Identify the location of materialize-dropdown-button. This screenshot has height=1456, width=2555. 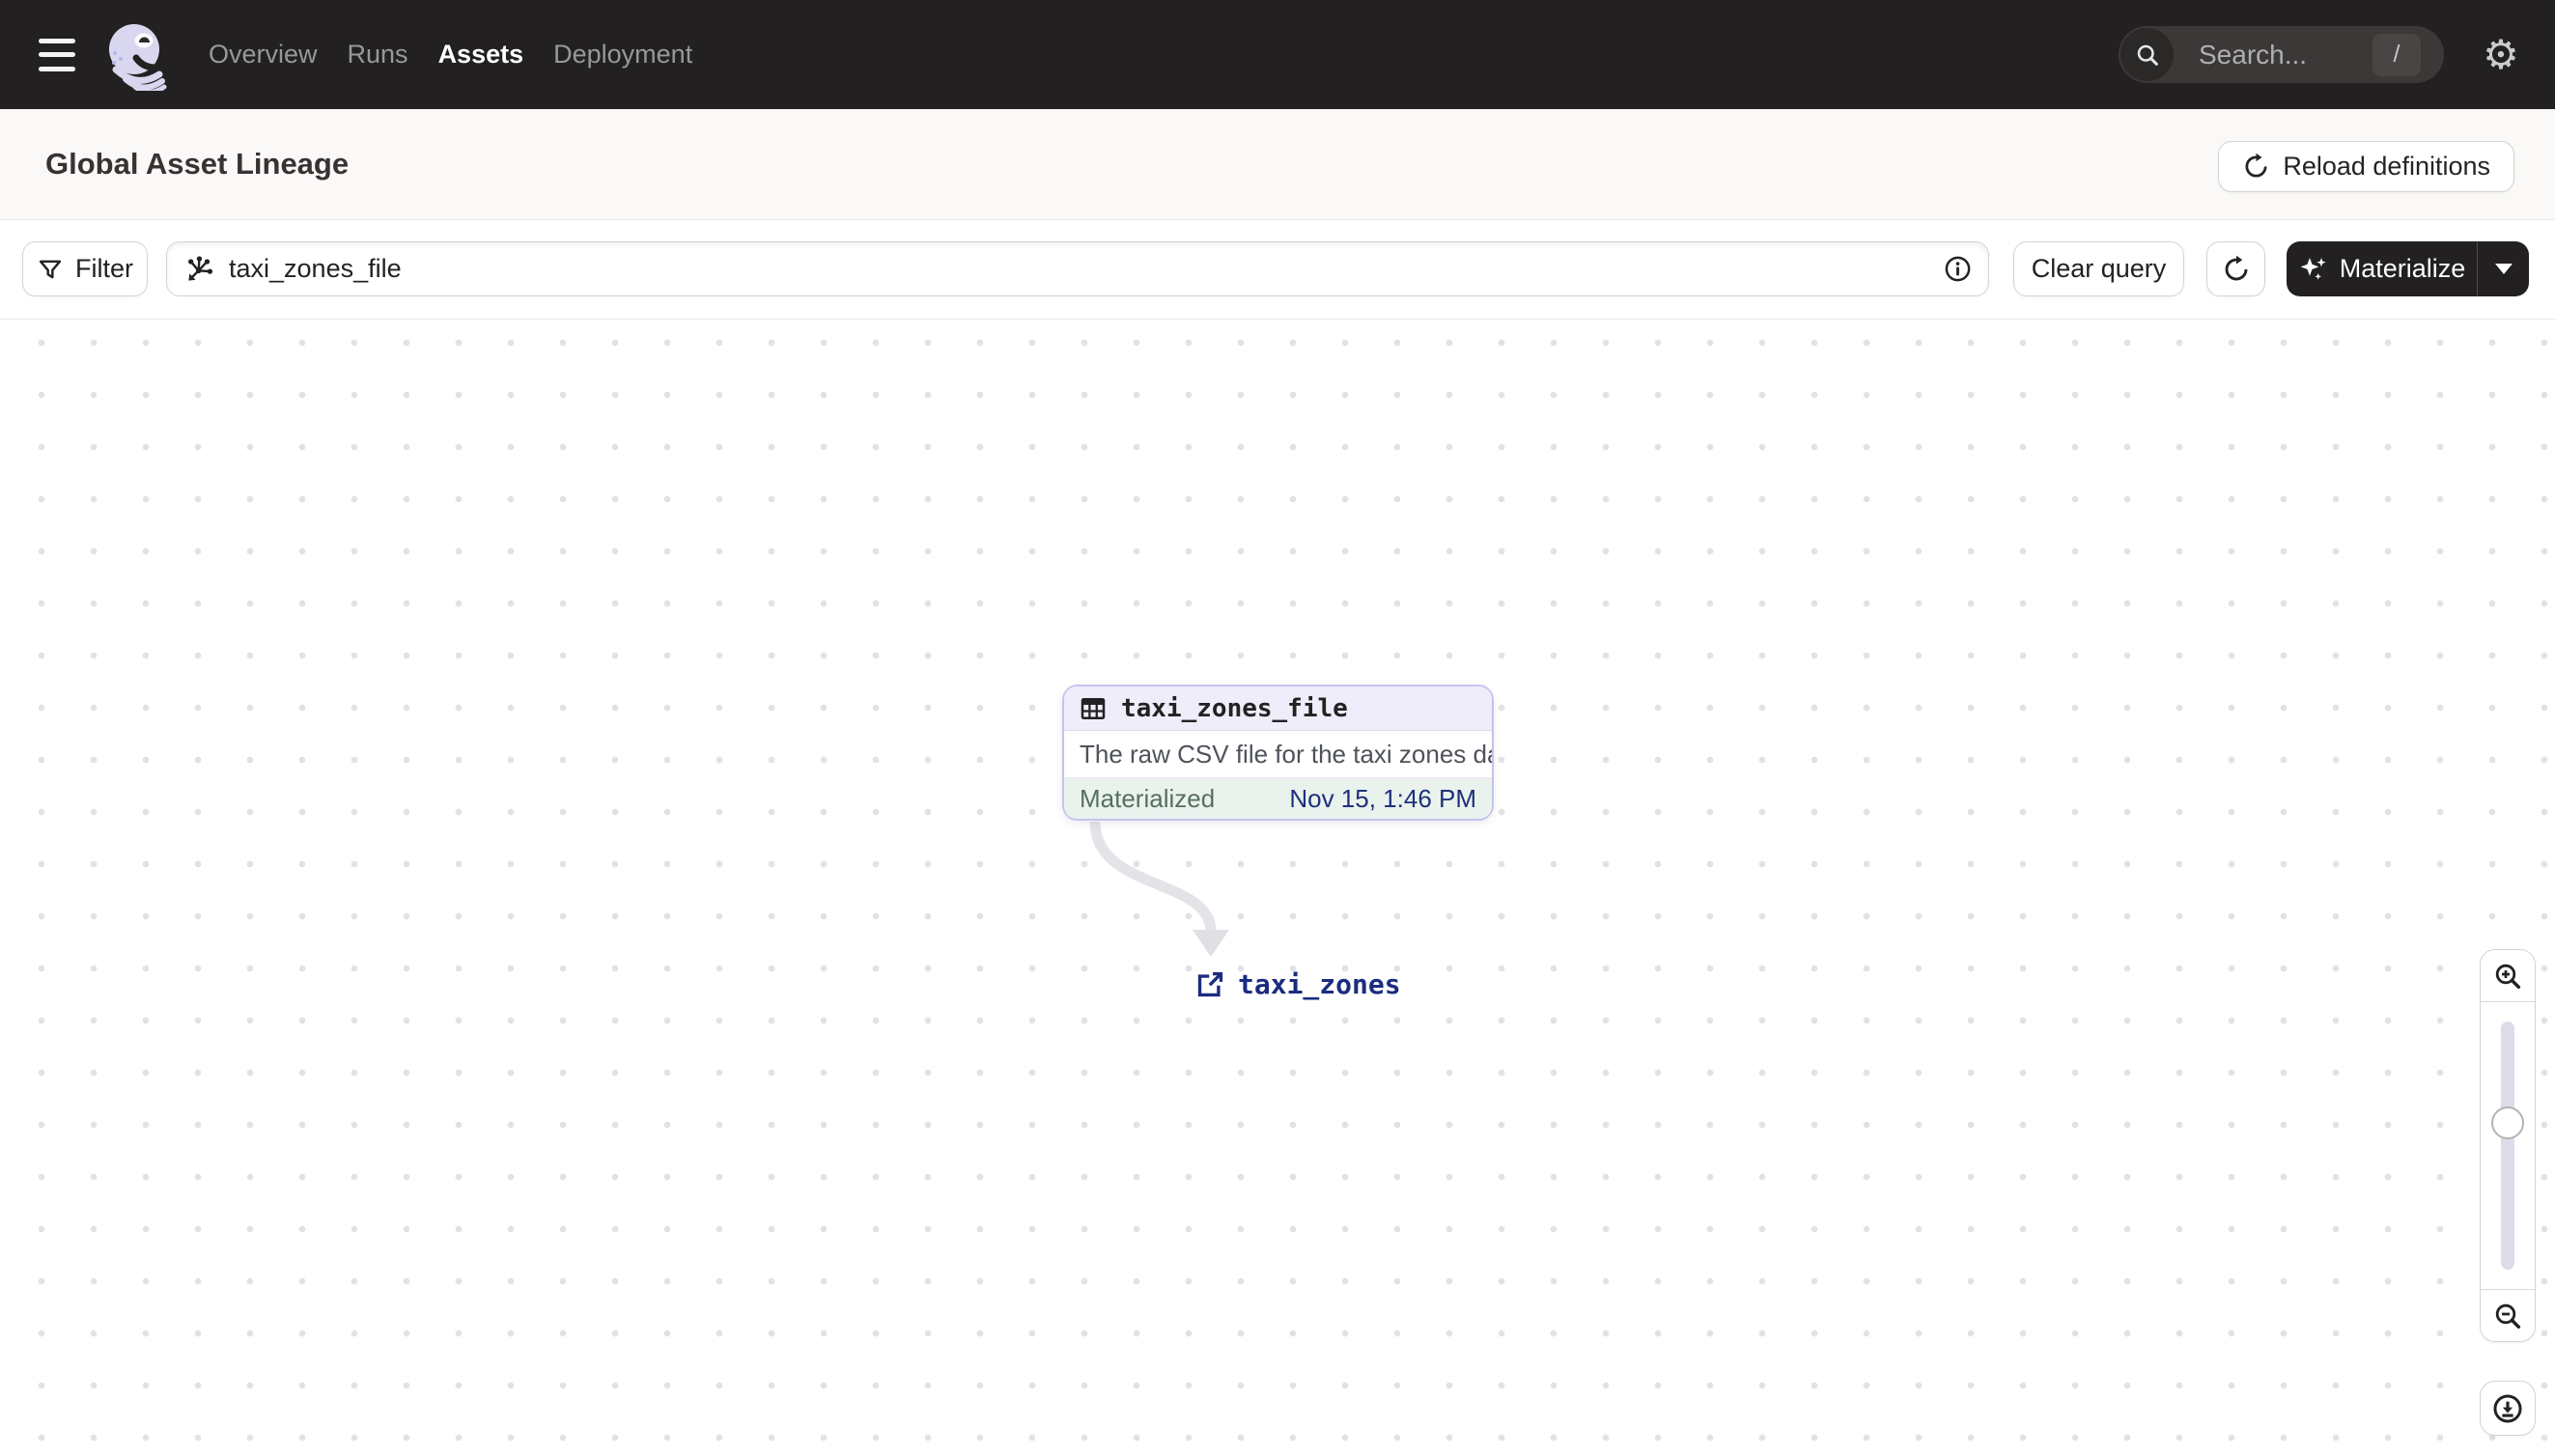
(2503, 268).